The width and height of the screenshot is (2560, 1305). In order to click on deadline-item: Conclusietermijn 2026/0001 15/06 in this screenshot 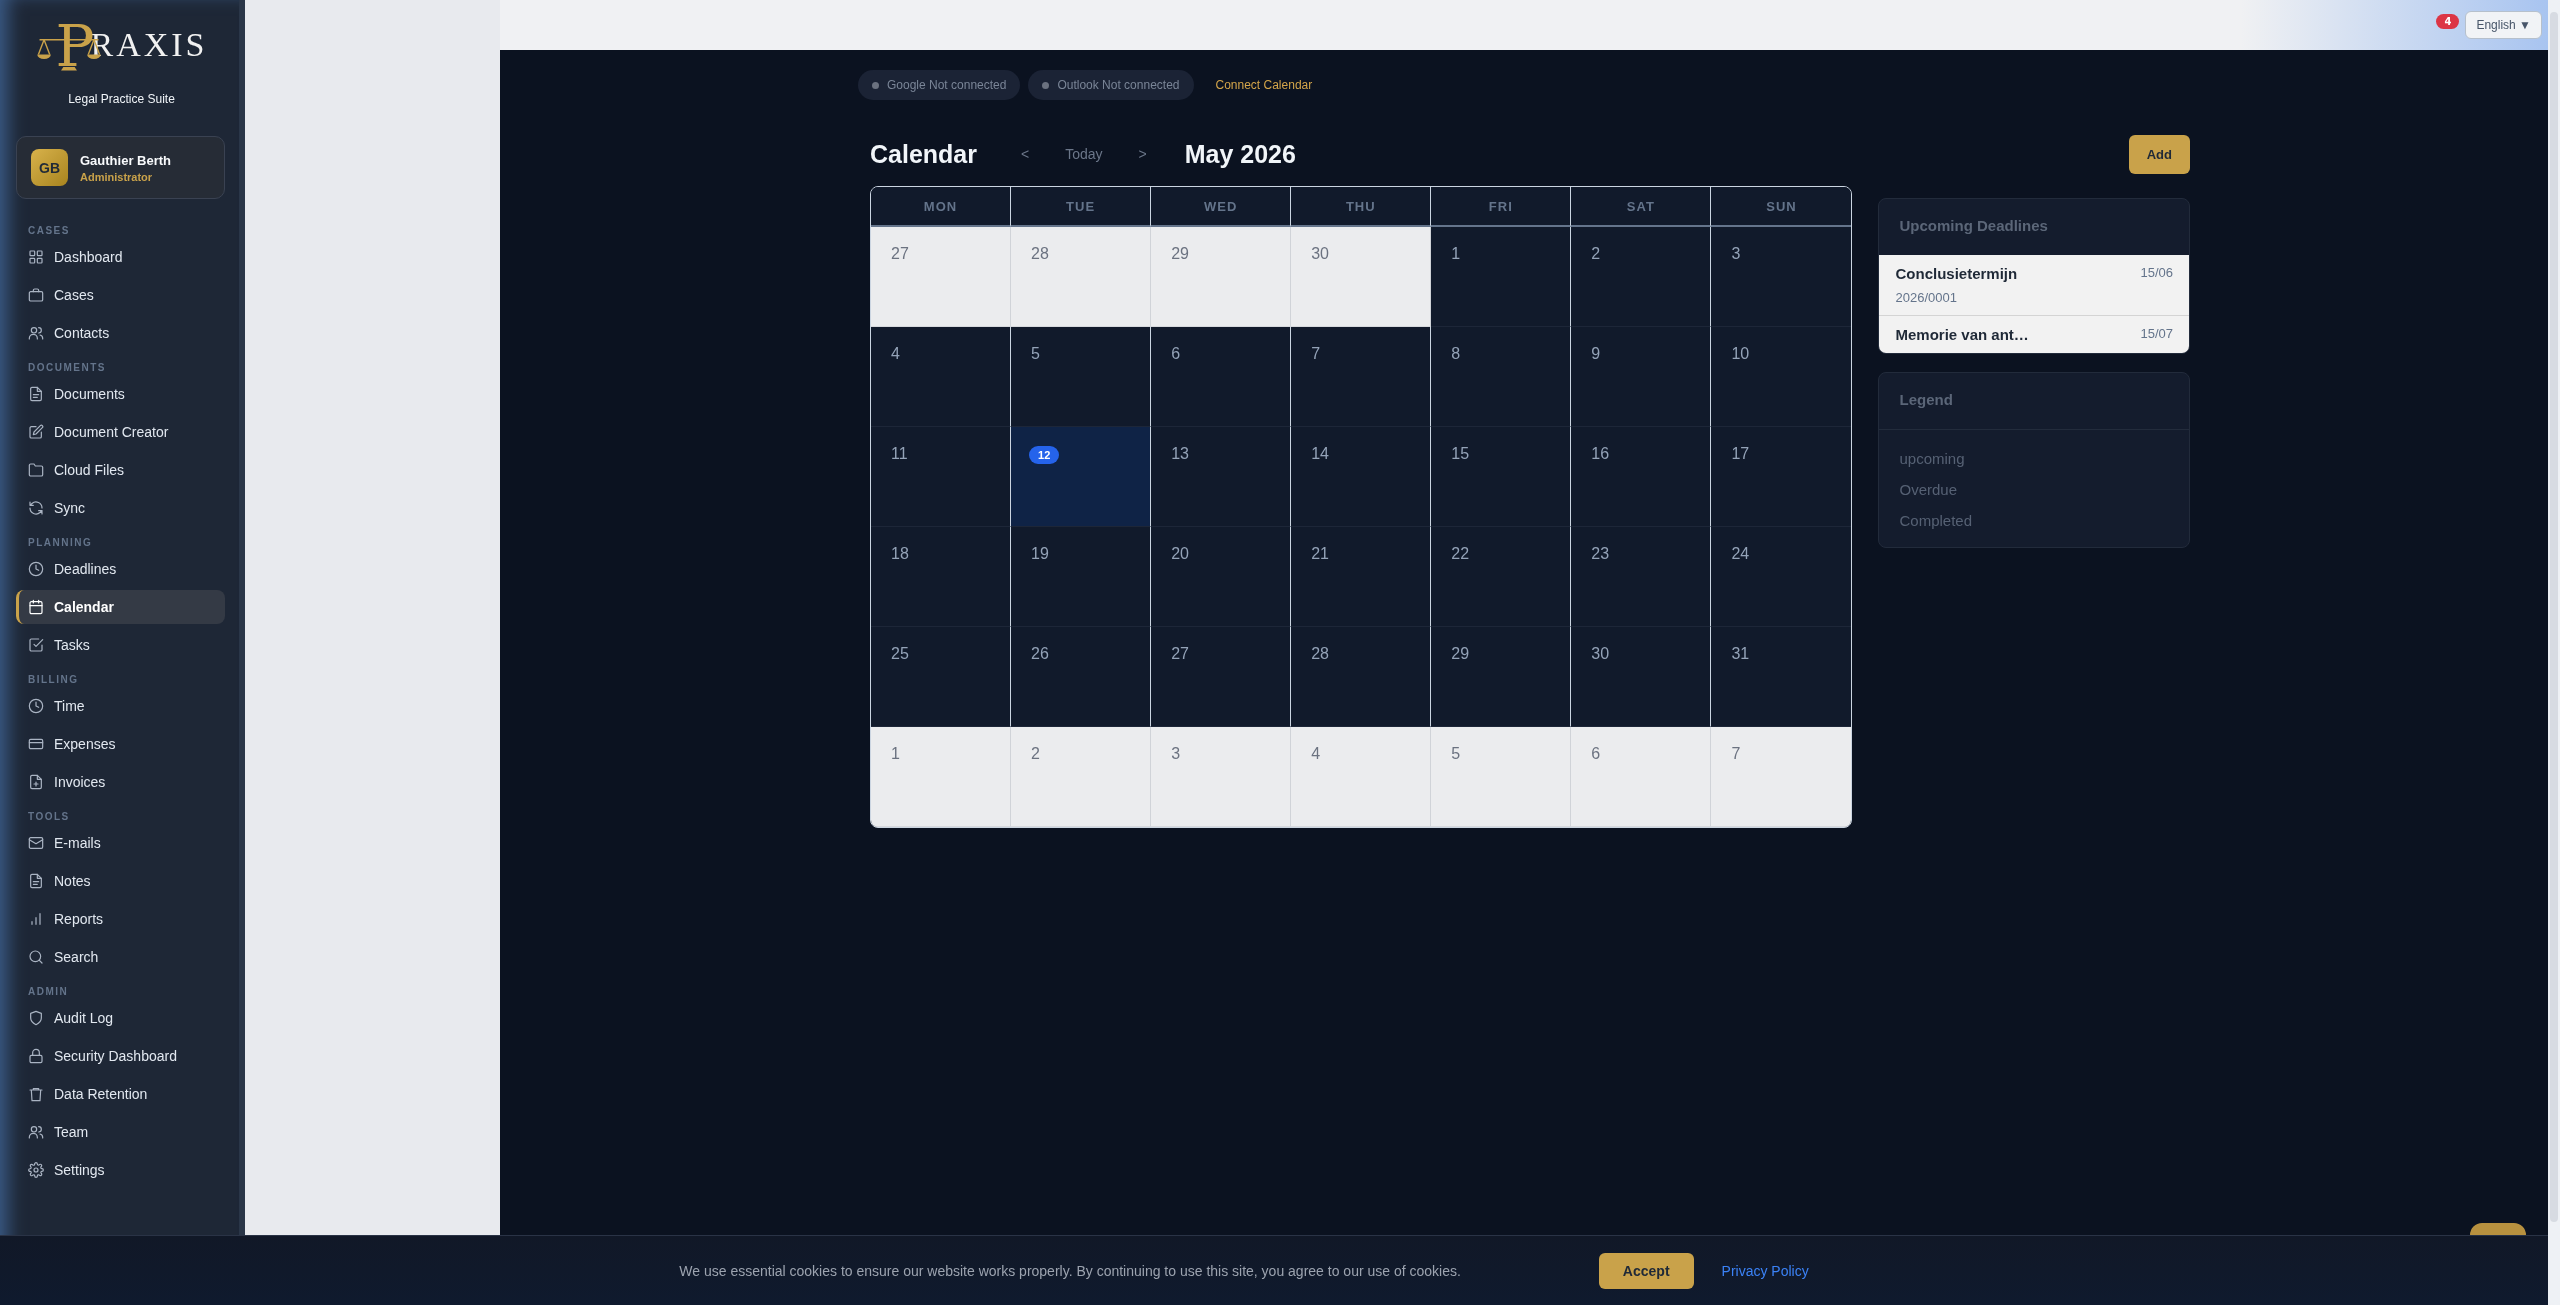, I will do `click(2034, 285)`.